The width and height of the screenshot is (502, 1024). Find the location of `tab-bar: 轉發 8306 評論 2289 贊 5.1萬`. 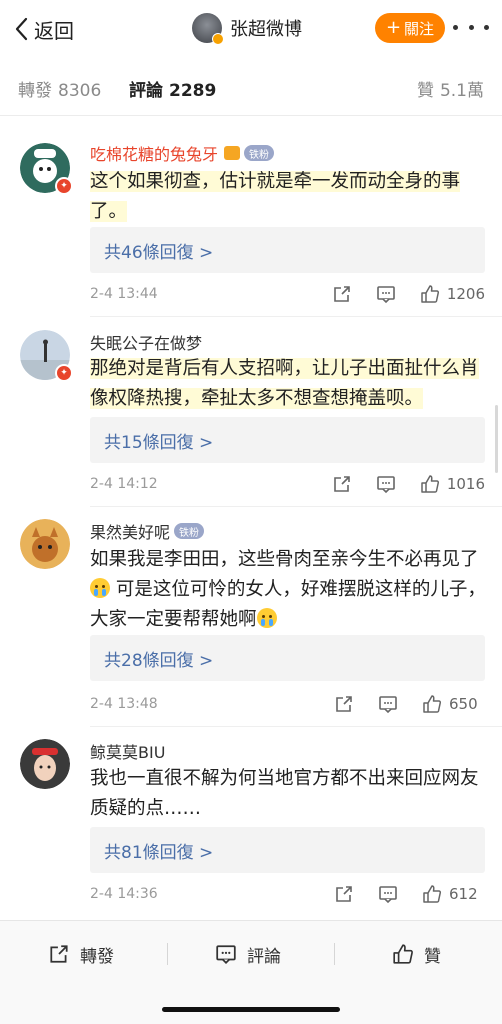

tab-bar: 轉發 8306 評論 2289 贊 5.1萬 is located at coordinates (251, 87).